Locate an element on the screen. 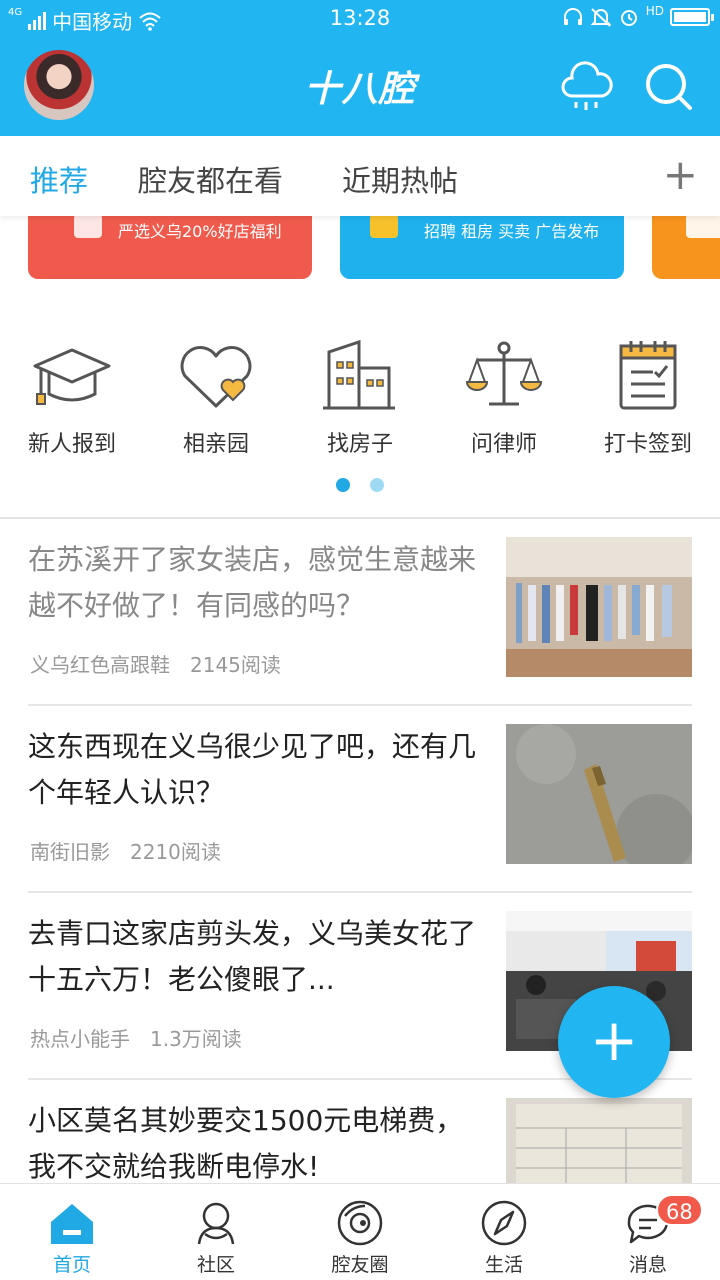 This screenshot has width=720, height=1280. quick-links: 新人报到 相亲园 找房子 问律师 打卡签到 is located at coordinates (360, 410).